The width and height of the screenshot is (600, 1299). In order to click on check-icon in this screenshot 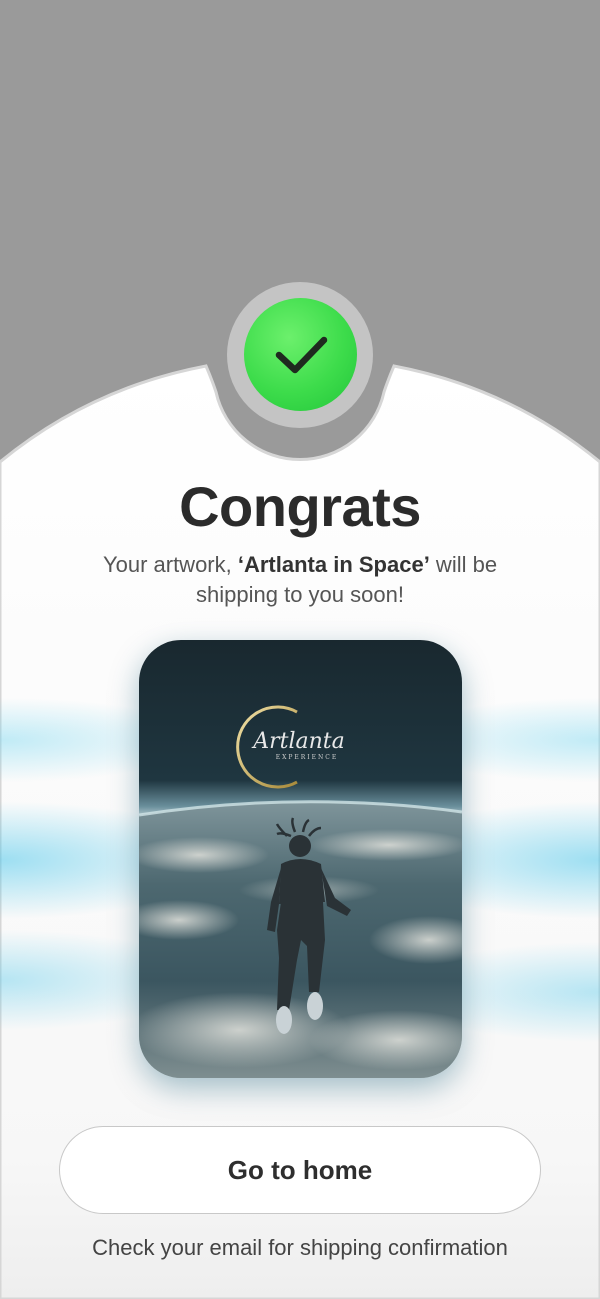, I will do `click(301, 354)`.